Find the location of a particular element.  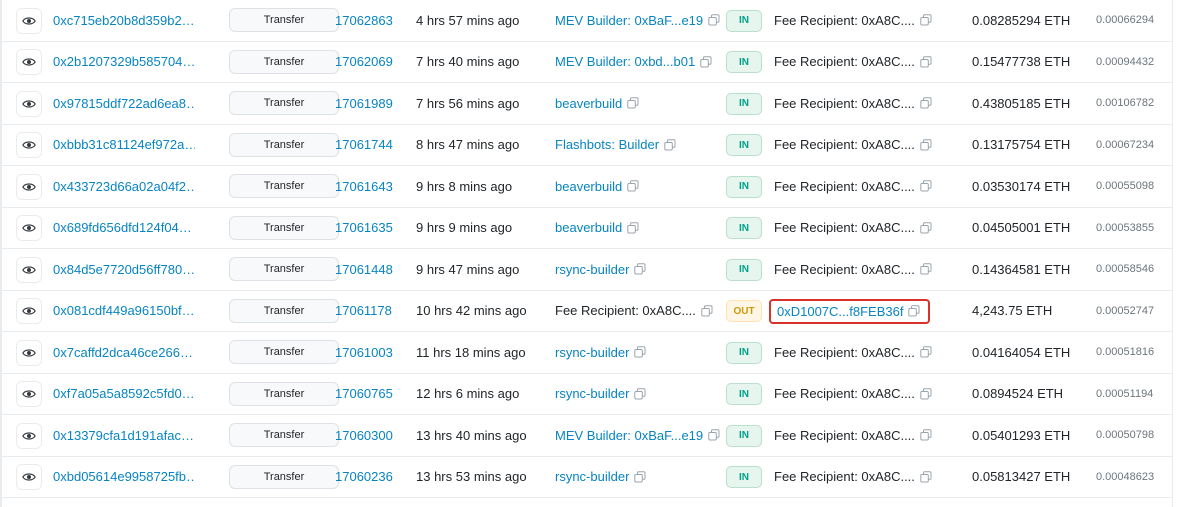

block-link: 17060236 is located at coordinates (364, 477).